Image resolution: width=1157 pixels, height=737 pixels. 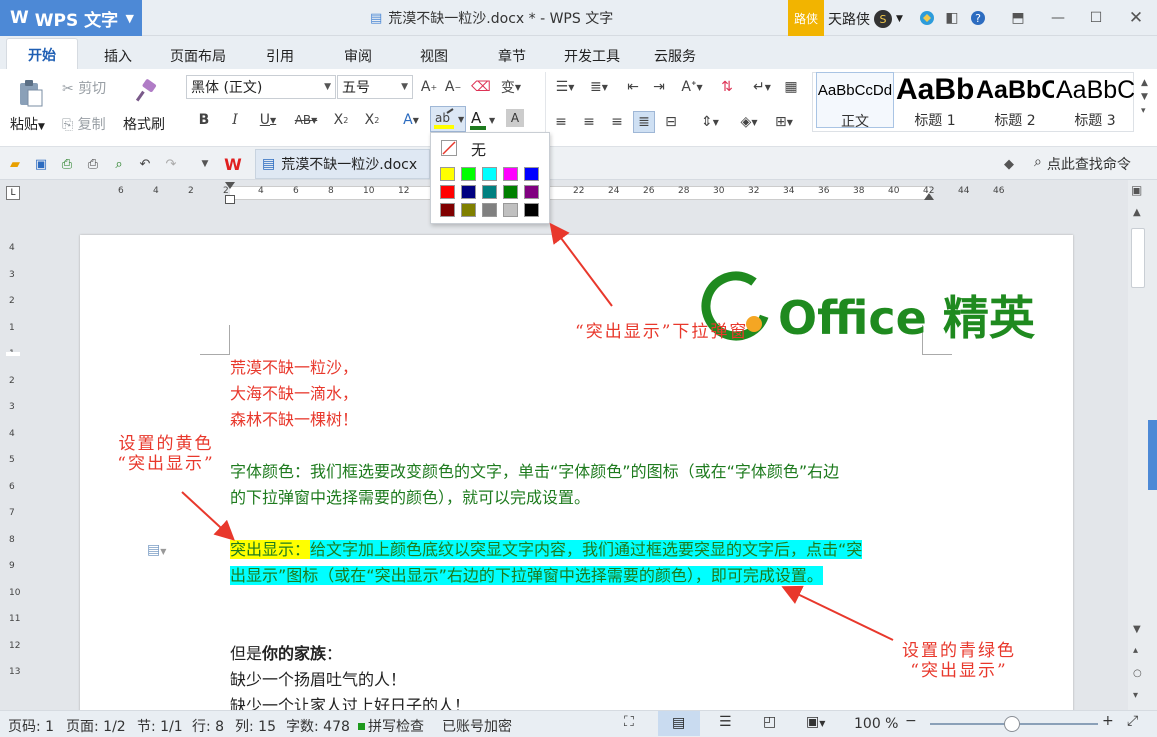 I want to click on no-color-icon, so click(x=449, y=148).